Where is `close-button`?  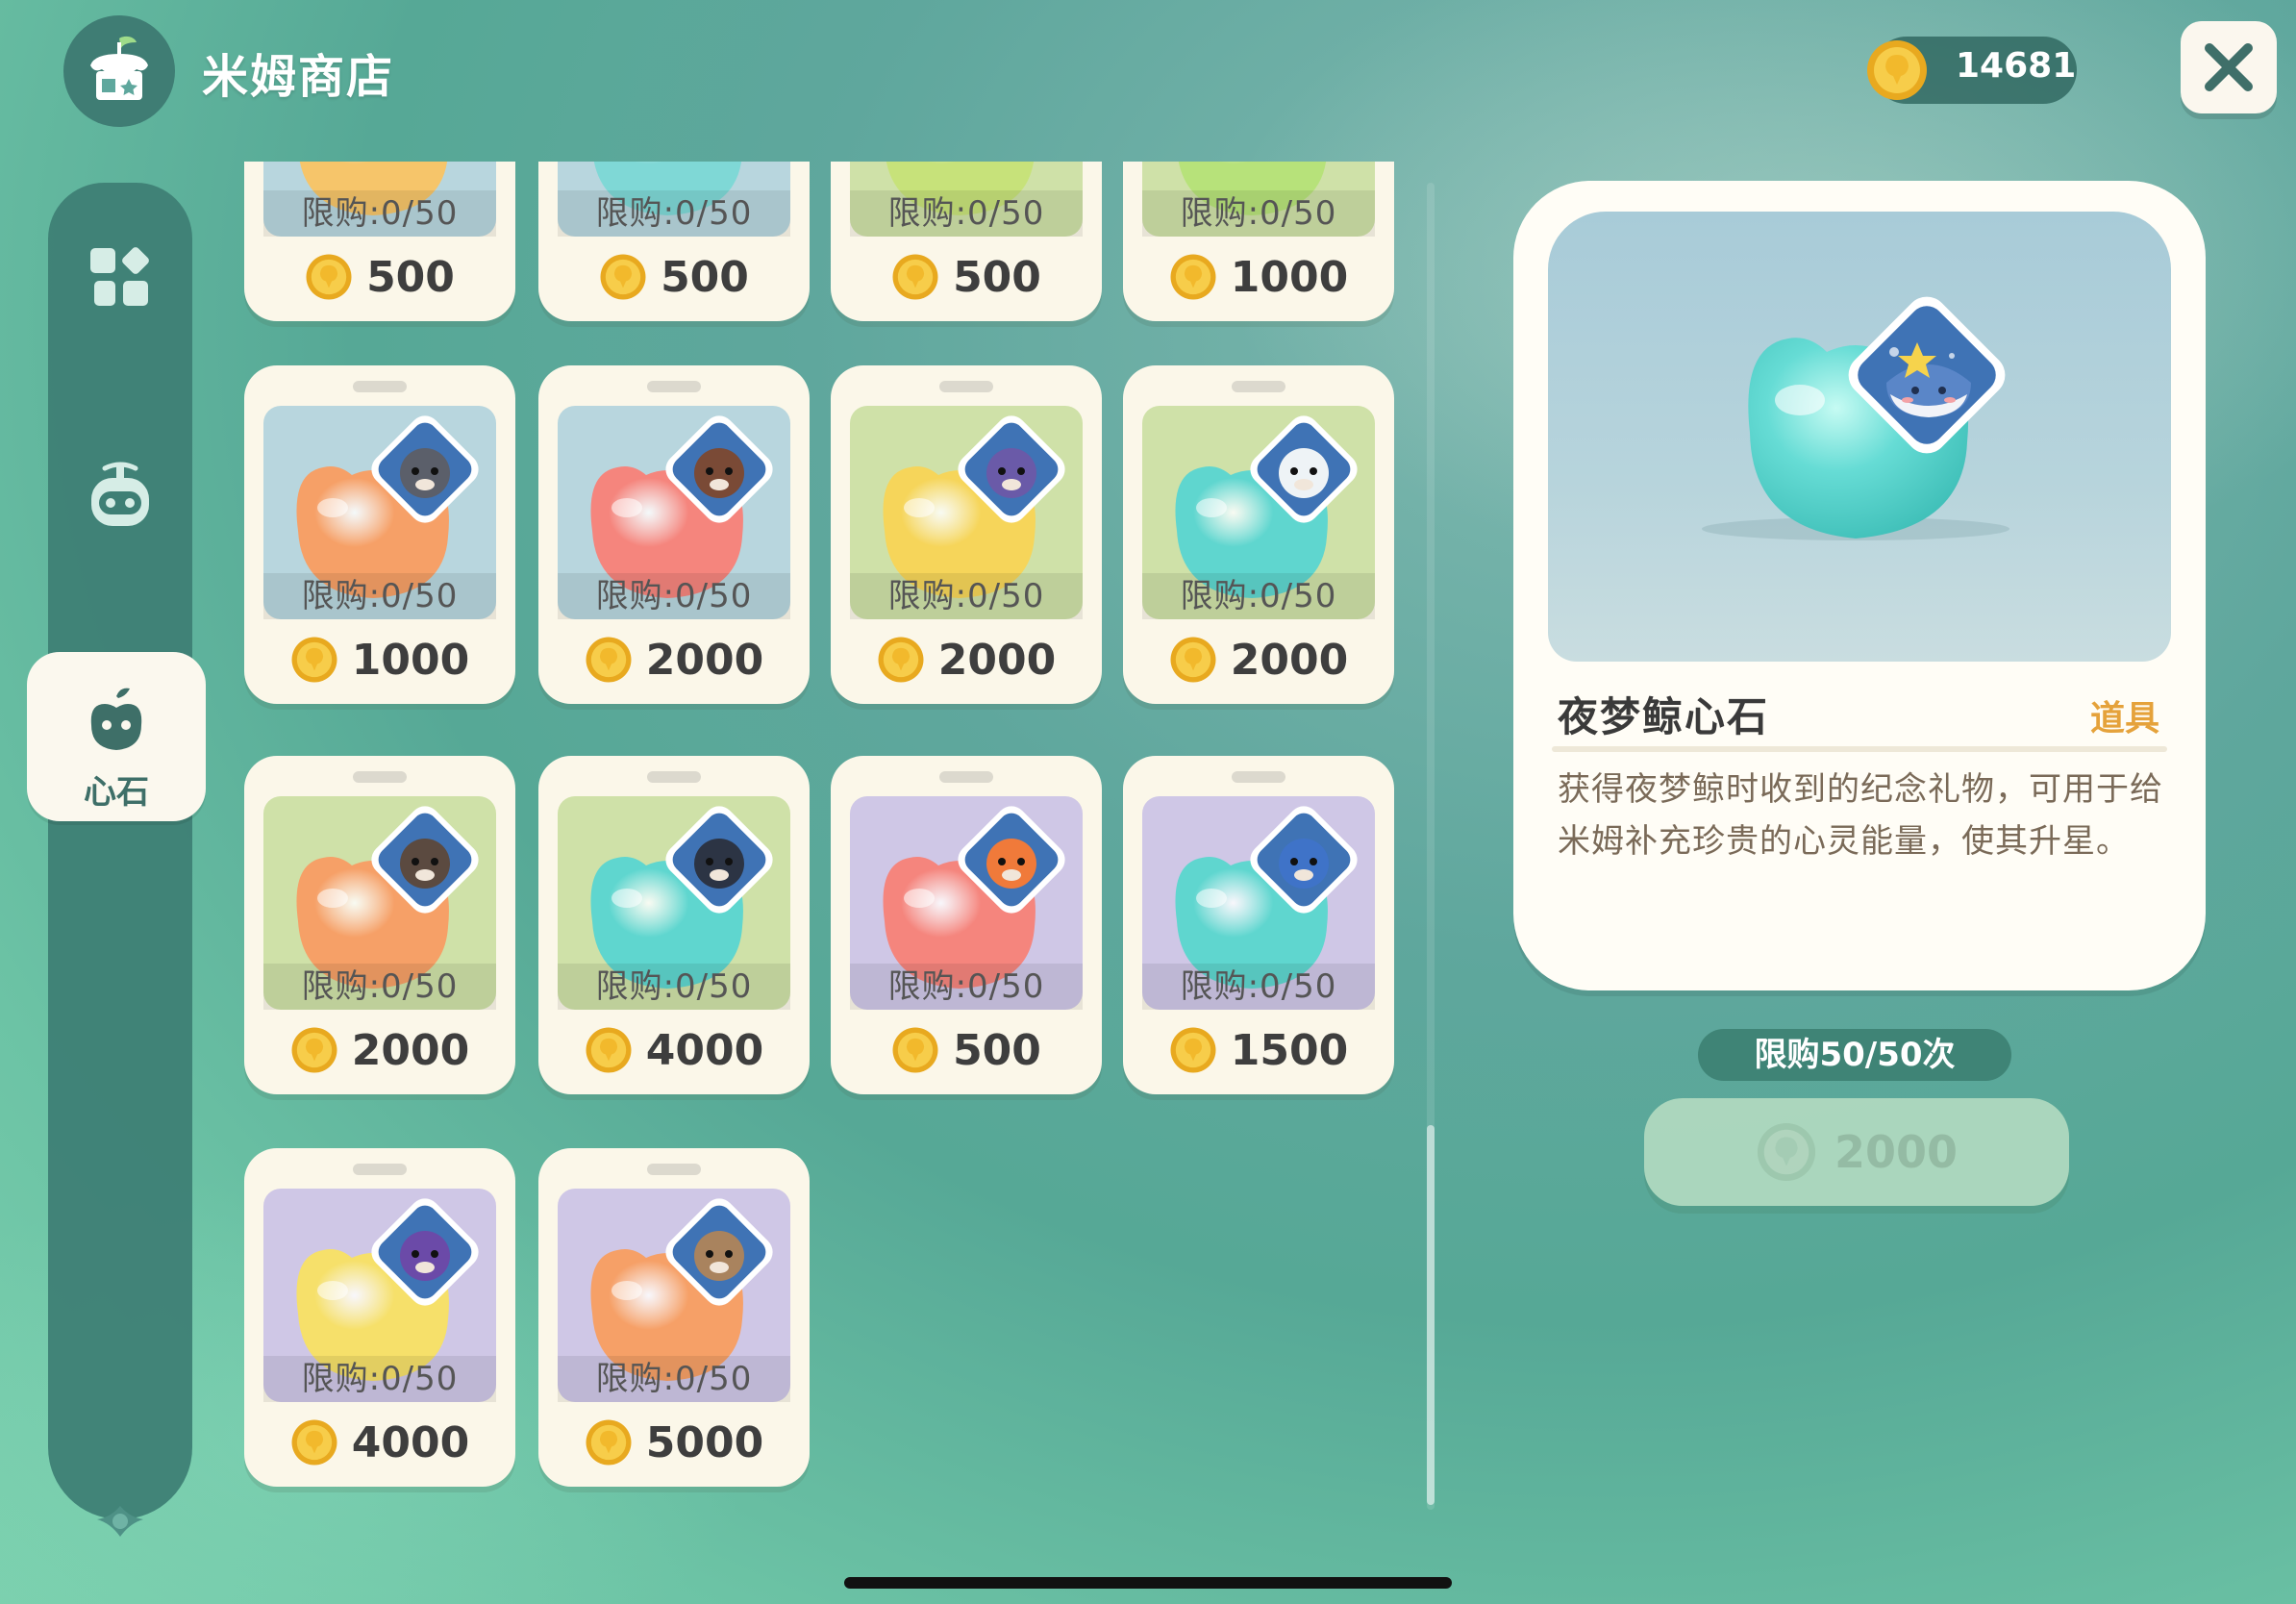
close-button is located at coordinates (2229, 67).